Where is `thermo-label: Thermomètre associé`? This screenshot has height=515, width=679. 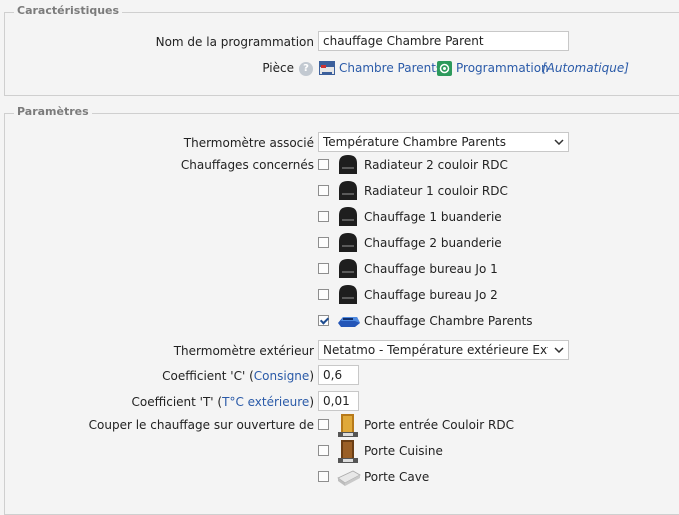
thermo-label: Thermomètre associé is located at coordinates (248, 143).